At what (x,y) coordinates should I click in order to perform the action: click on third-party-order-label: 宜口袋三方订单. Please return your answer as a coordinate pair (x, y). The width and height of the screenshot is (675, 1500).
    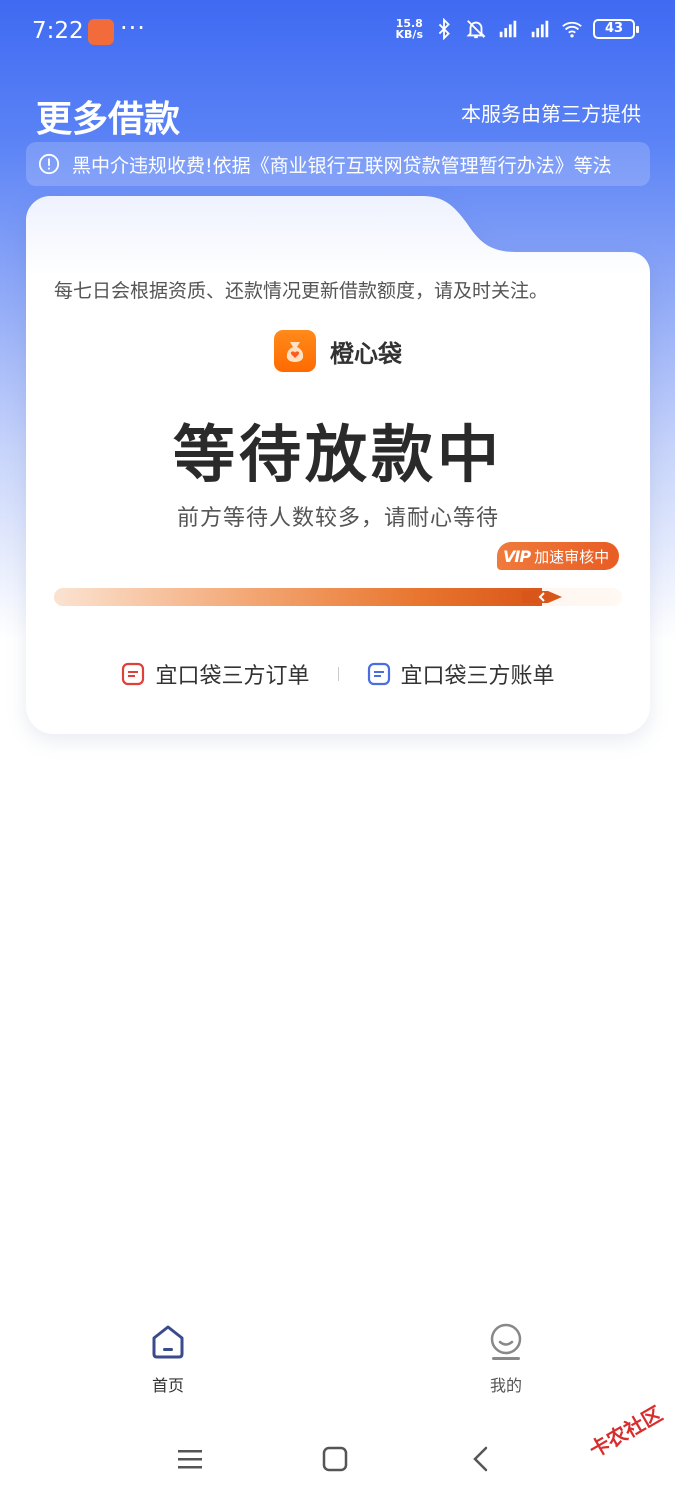
    Looking at the image, I should click on (232, 676).